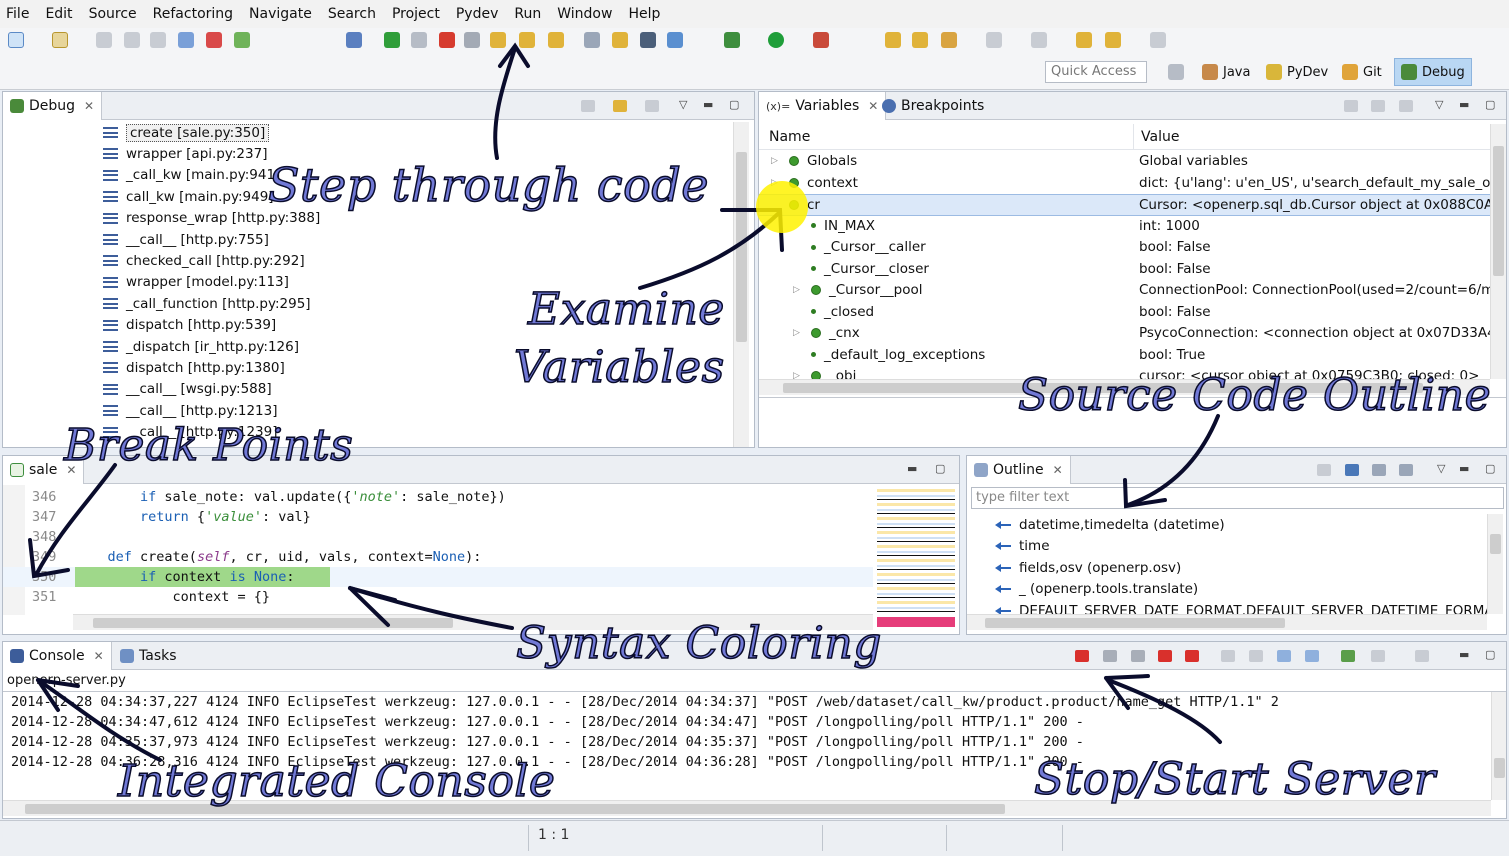  Describe the element at coordinates (57, 656) in the screenshot. I see `tab-console: Console ✕` at that location.